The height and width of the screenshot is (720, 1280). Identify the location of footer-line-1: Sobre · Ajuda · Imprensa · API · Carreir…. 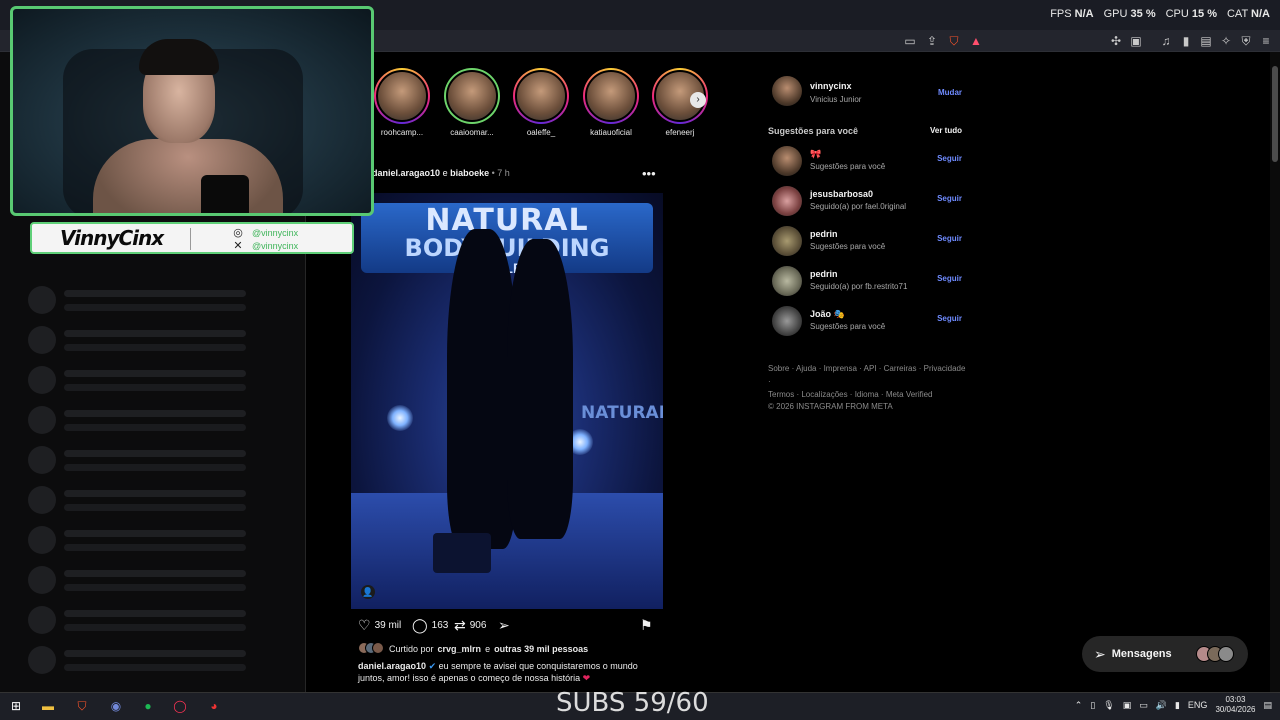
(868, 375).